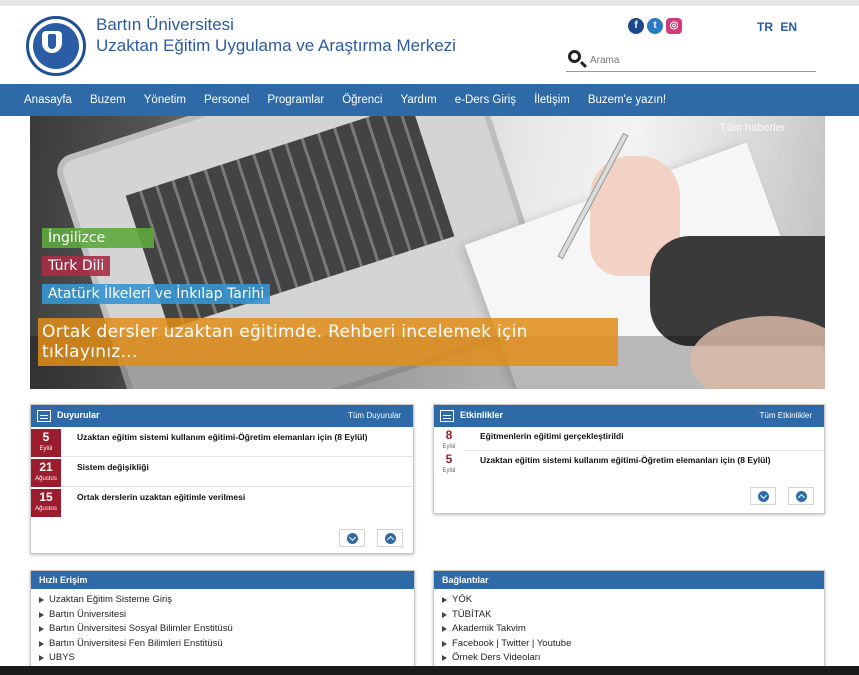 The height and width of the screenshot is (675, 859). I want to click on nav-anasayfa: Anasayfa, so click(48, 100).